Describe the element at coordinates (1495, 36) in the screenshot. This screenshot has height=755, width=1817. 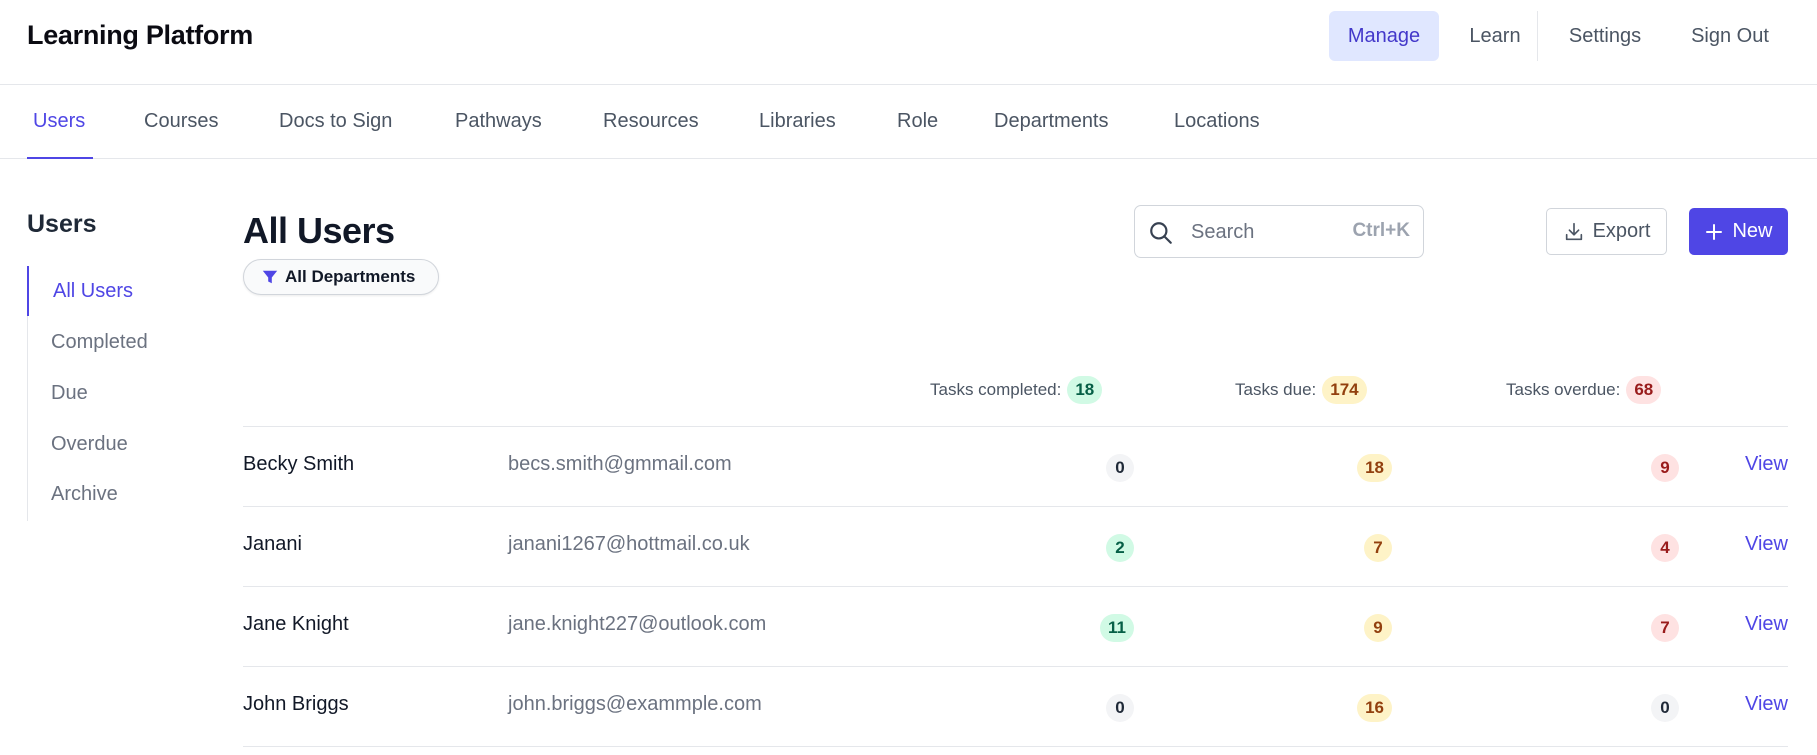
I see `nav-learn: Learn` at that location.